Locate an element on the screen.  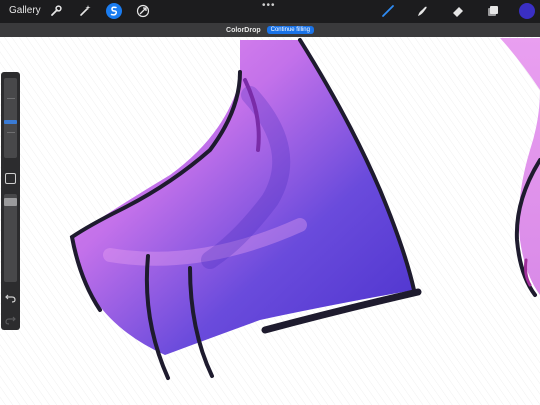
opacity-thumb is located at coordinates (10, 202).